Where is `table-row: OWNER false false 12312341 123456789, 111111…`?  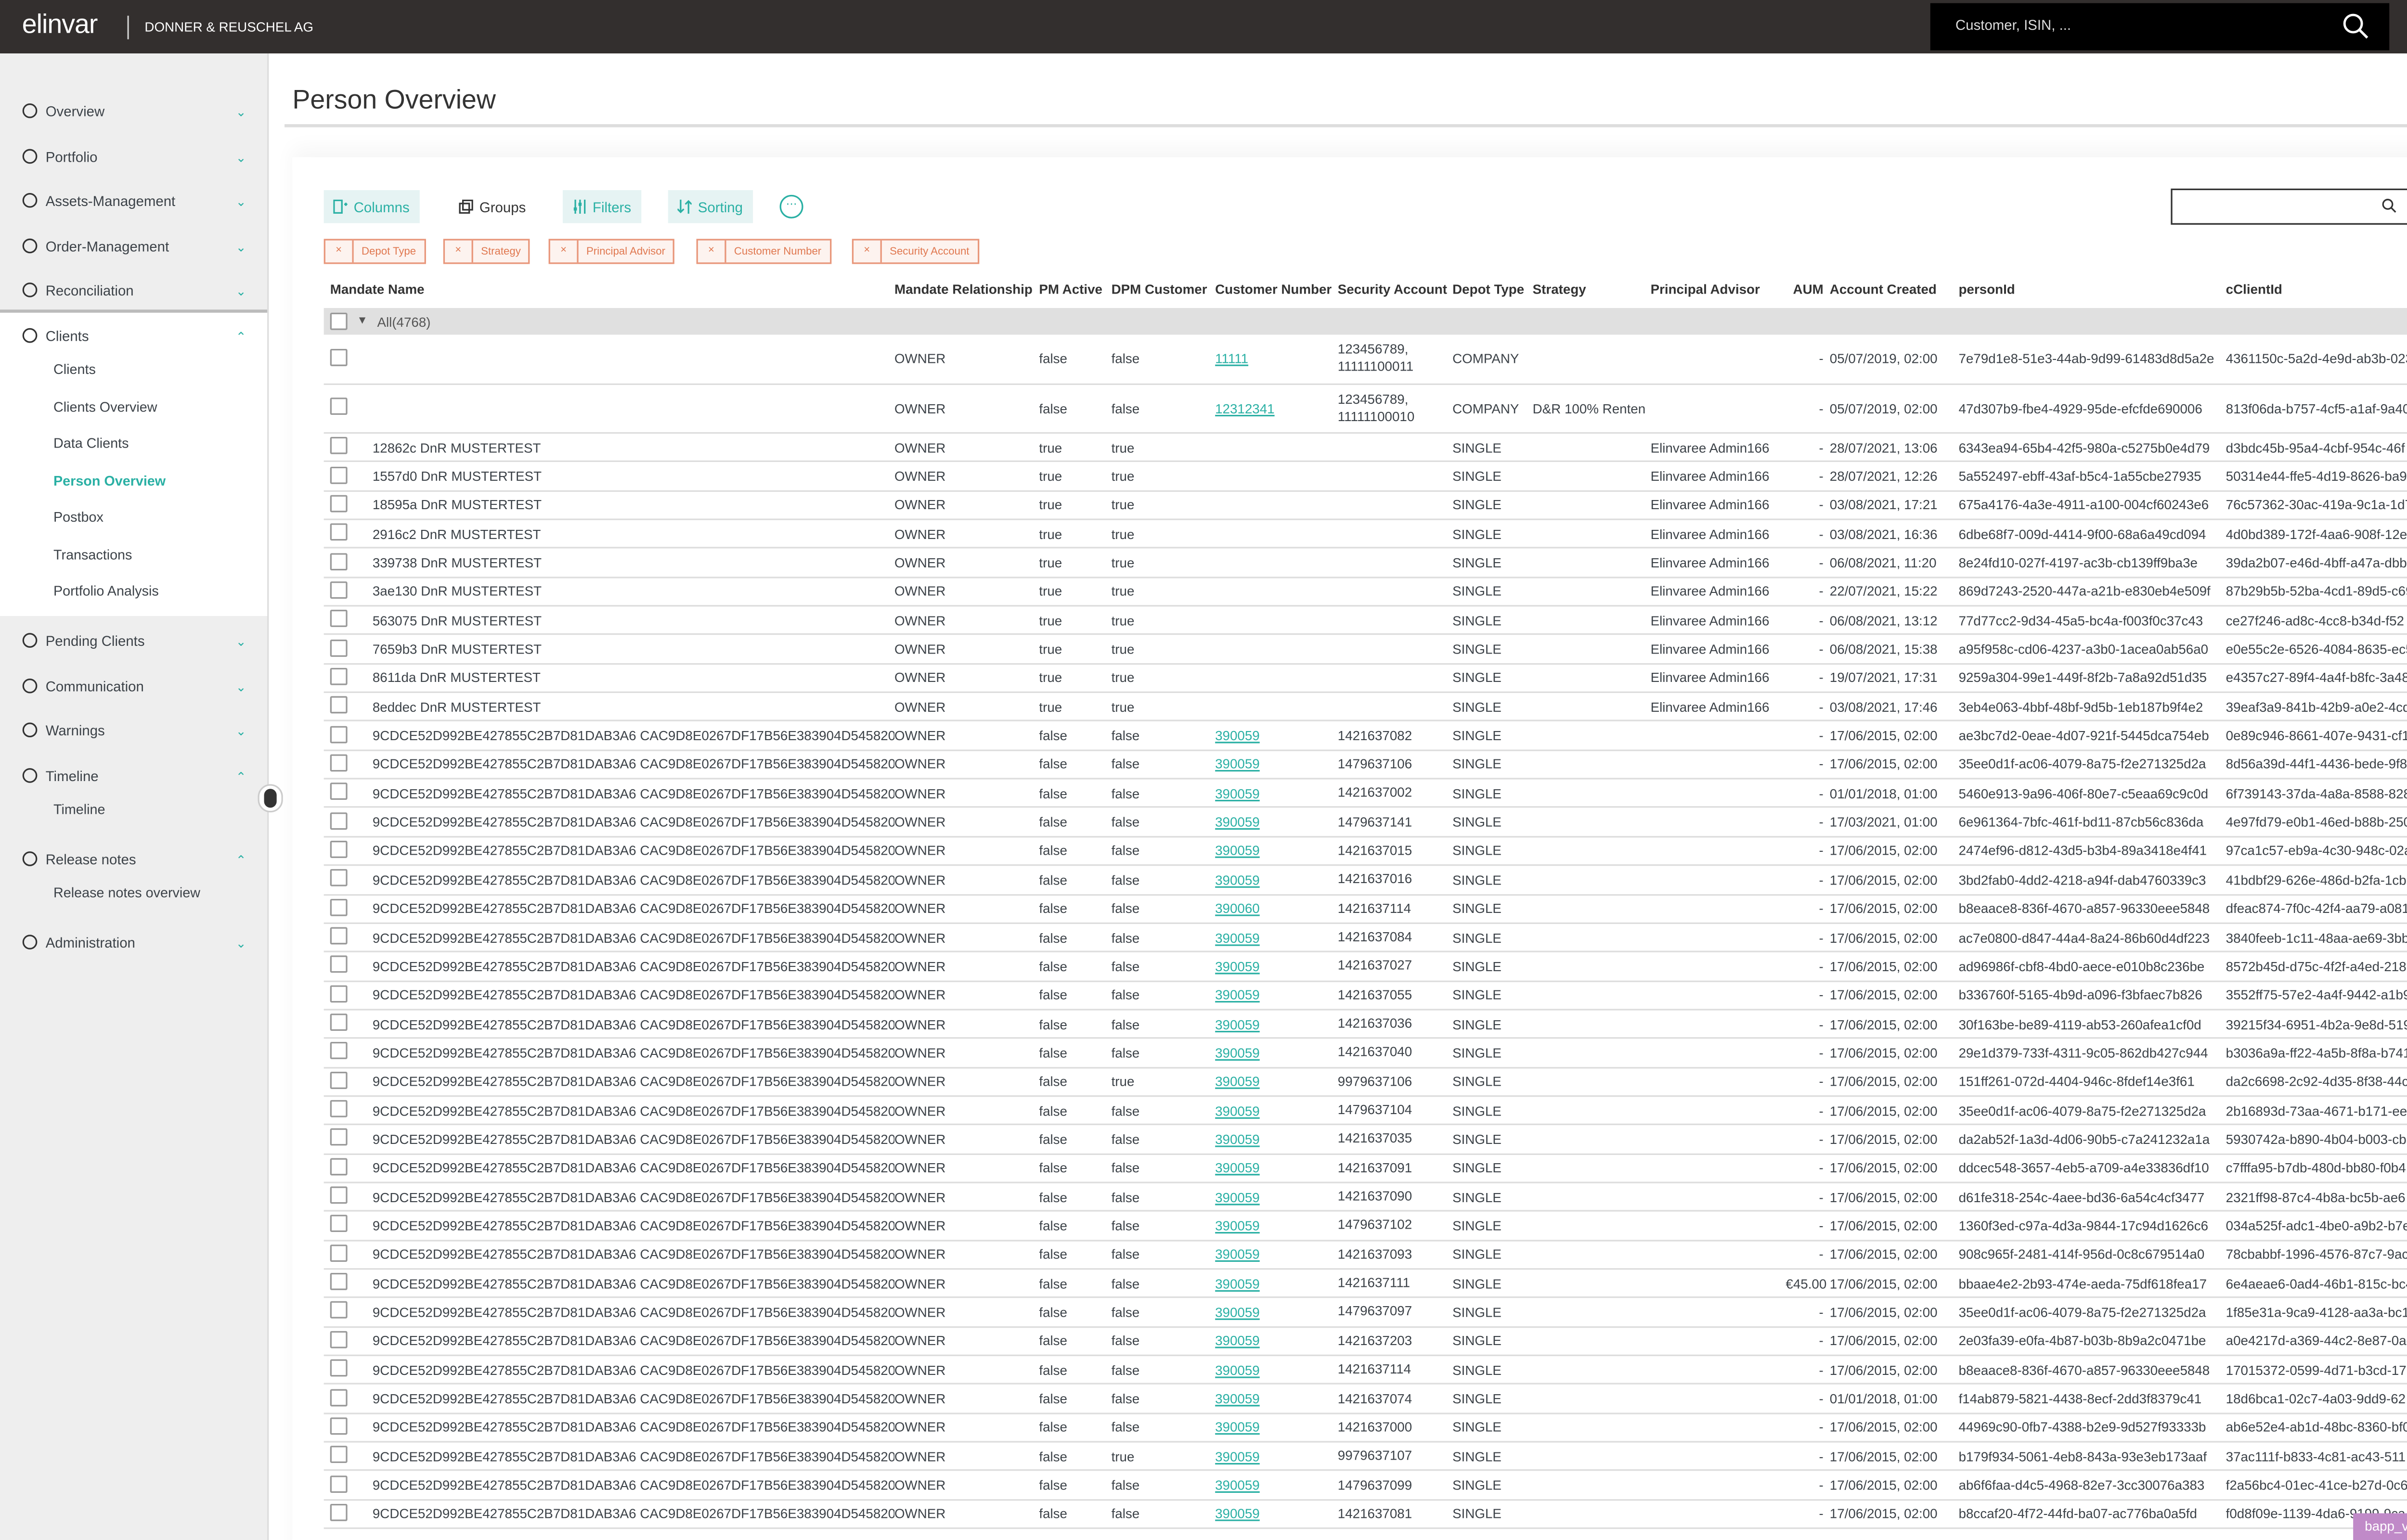
table-row: OWNER false false 12312341 123456789, 111111… is located at coordinates (1365, 409).